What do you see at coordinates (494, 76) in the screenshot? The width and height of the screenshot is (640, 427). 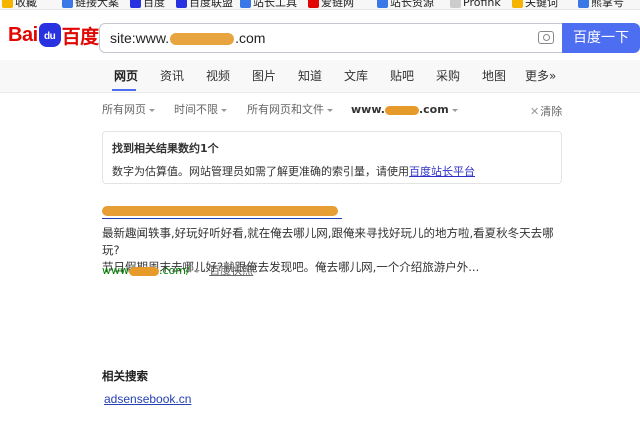 I see `tab-map: 地图` at bounding box center [494, 76].